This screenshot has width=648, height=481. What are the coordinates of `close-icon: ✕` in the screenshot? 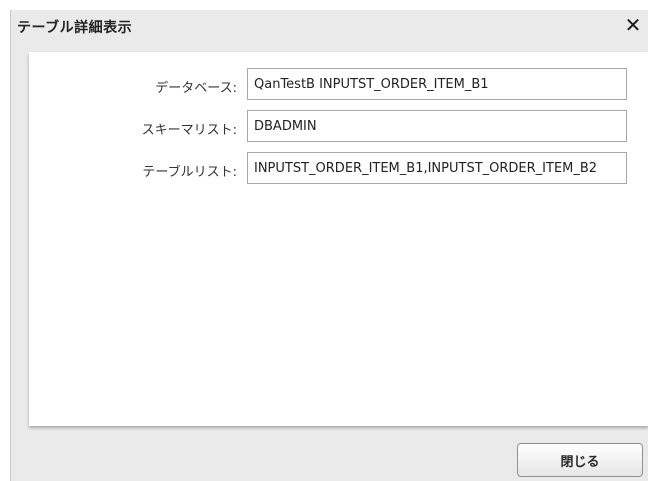 It's located at (633, 25).